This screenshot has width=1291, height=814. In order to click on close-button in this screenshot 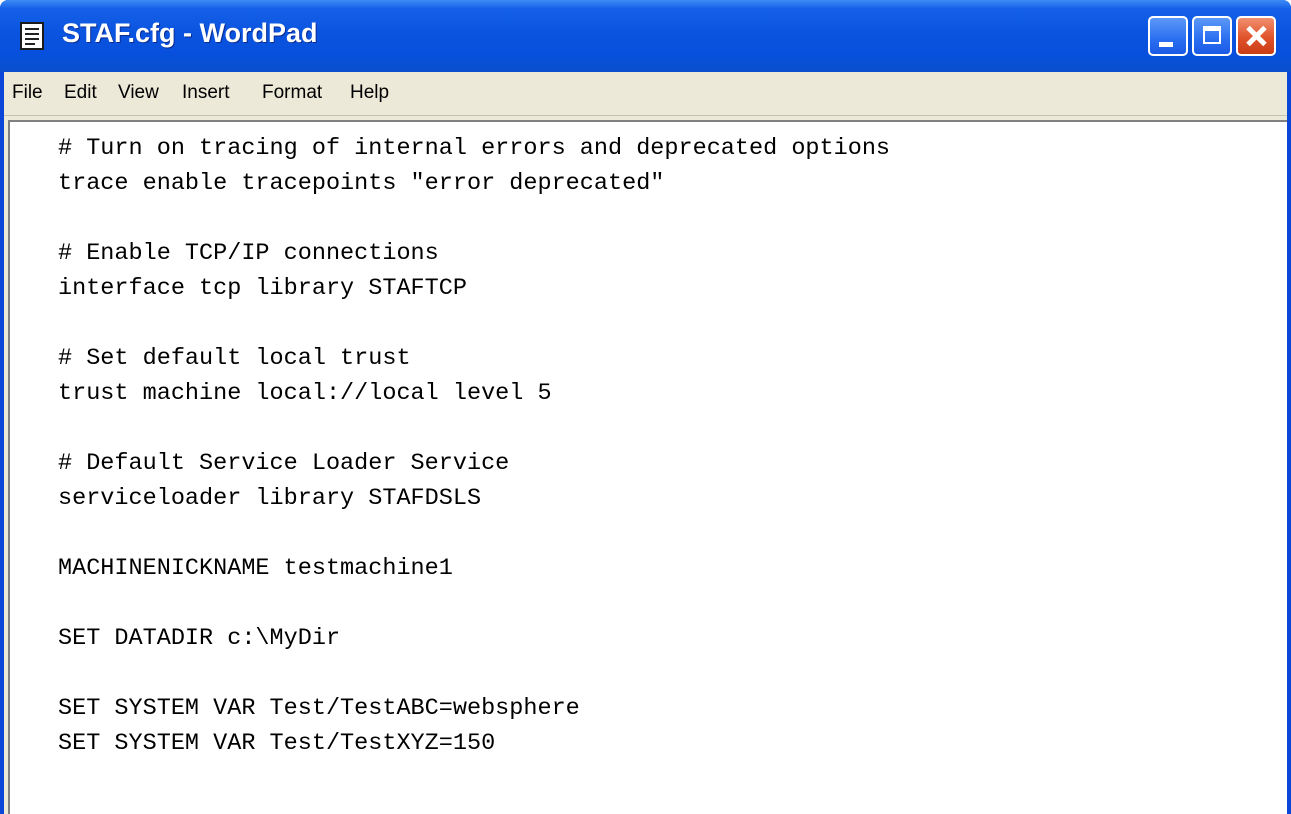, I will do `click(1256, 36)`.